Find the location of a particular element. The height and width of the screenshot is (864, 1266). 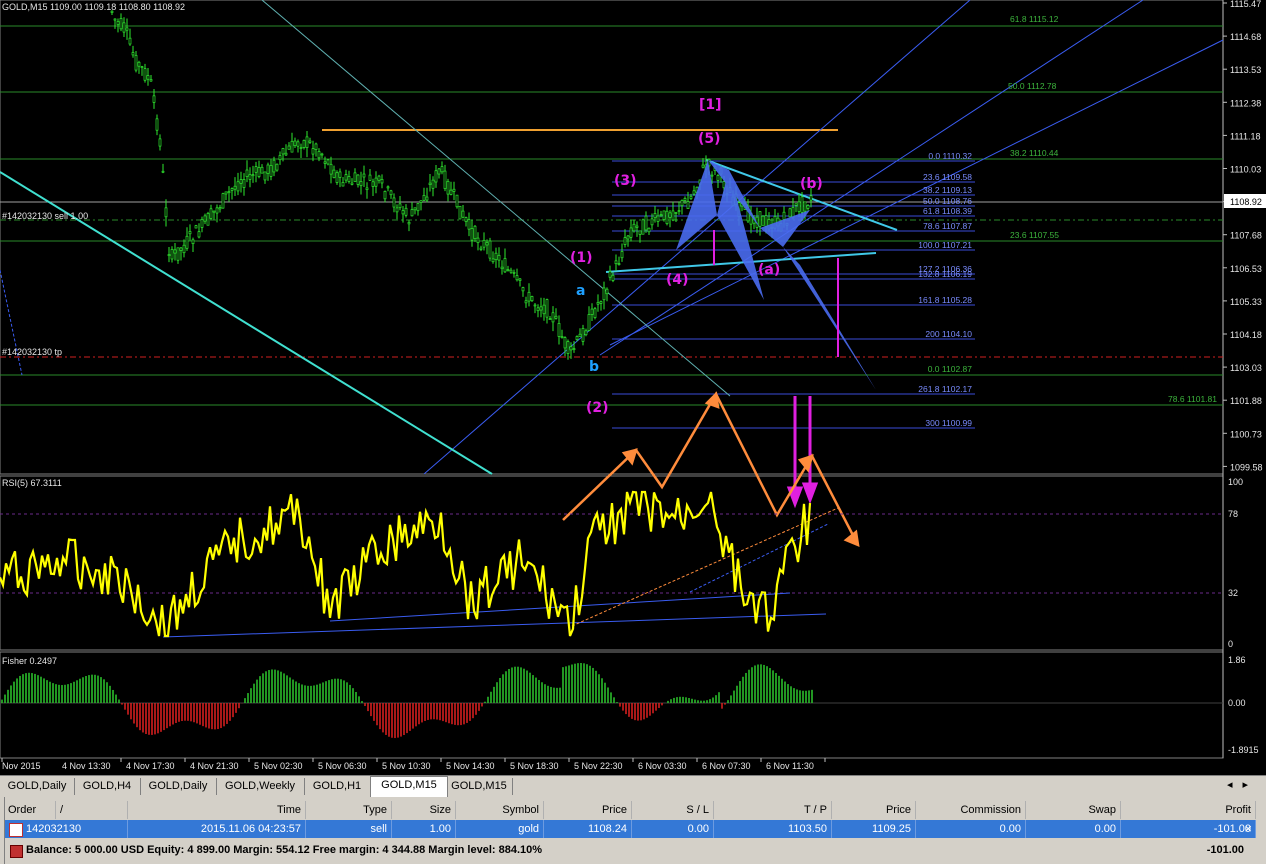

close-order-icon: × is located at coordinates (1248, 829).